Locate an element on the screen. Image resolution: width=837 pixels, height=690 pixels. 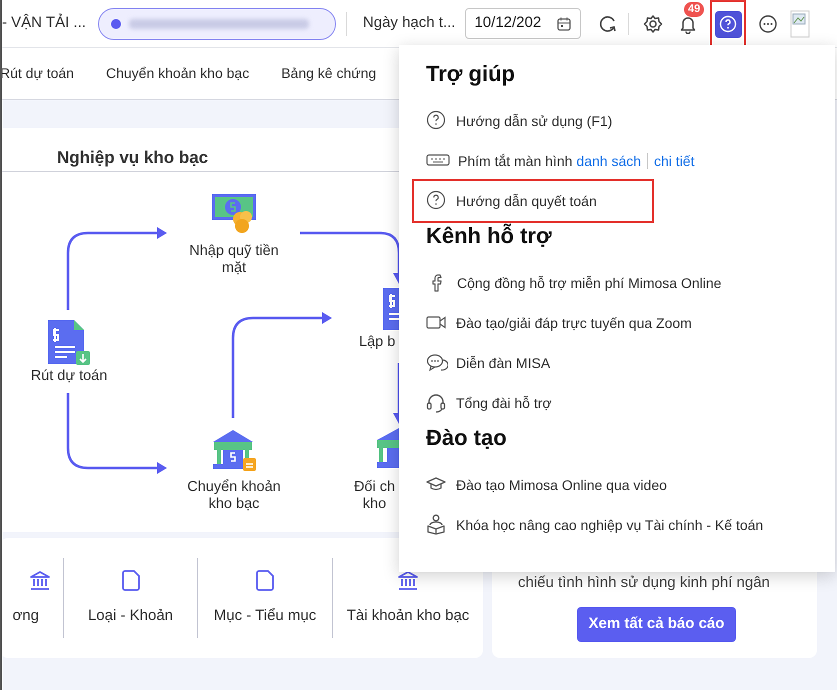
tab: Chuyển khoản kho bạc is located at coordinates (178, 73).